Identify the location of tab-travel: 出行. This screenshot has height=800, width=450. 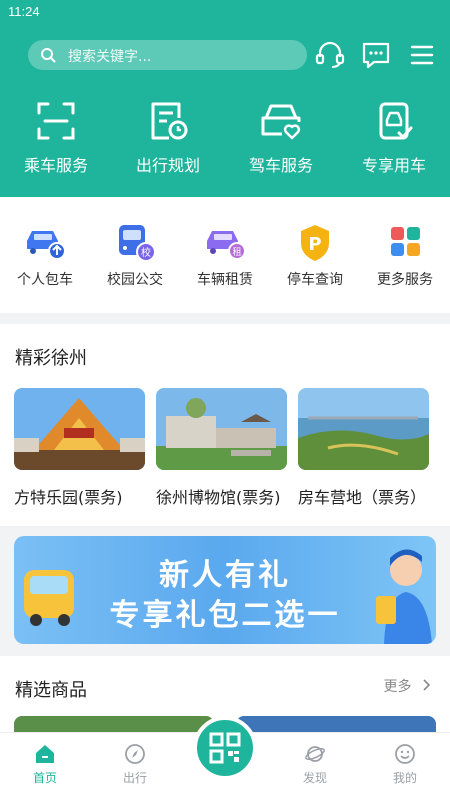
(135, 764).